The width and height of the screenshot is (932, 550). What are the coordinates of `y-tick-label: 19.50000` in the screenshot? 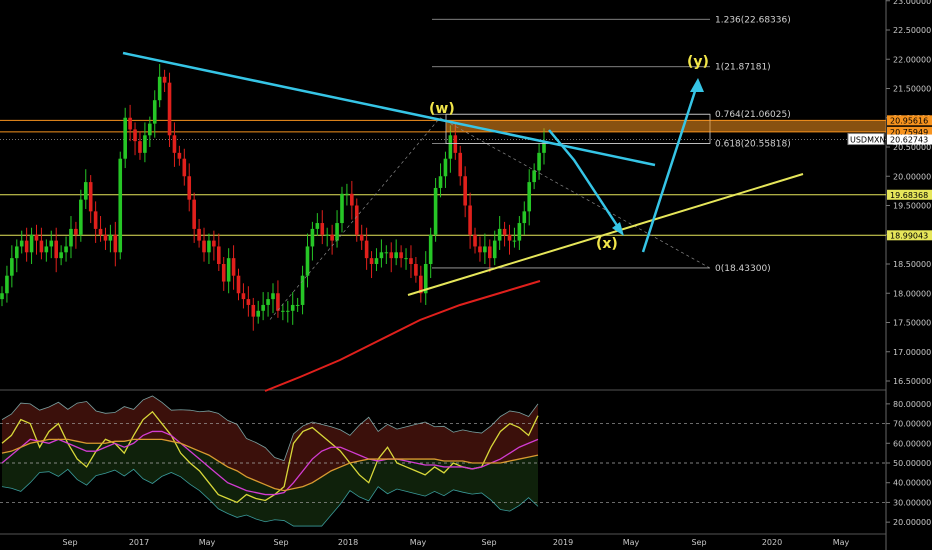 It's located at (912, 206).